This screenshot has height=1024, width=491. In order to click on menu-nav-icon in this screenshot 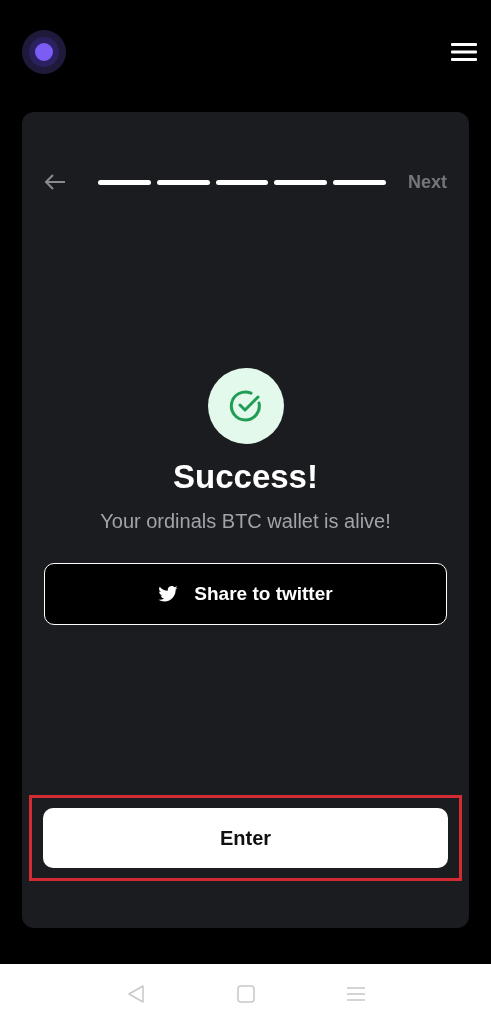, I will do `click(355, 994)`.